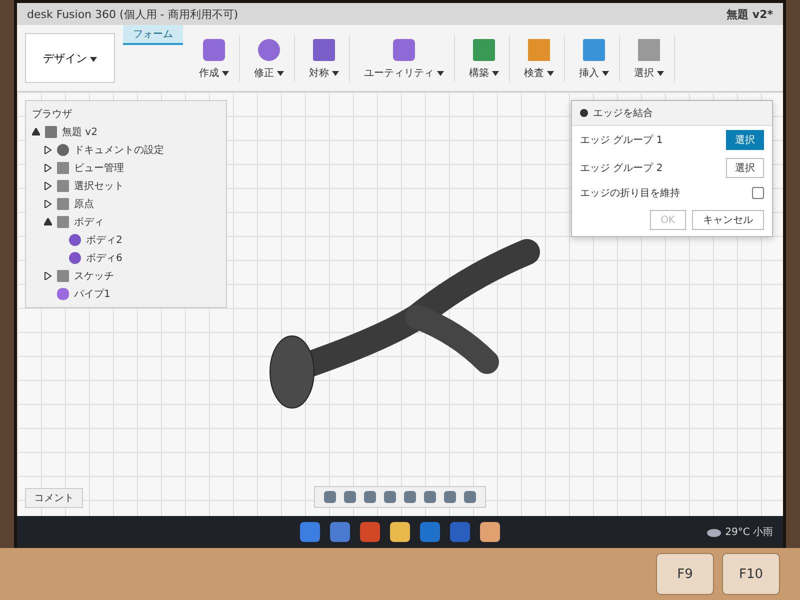 Image resolution: width=800 pixels, height=600 pixels. Describe the element at coordinates (84, 204) in the screenshot. I see `tree-item-label: 原点` at that location.